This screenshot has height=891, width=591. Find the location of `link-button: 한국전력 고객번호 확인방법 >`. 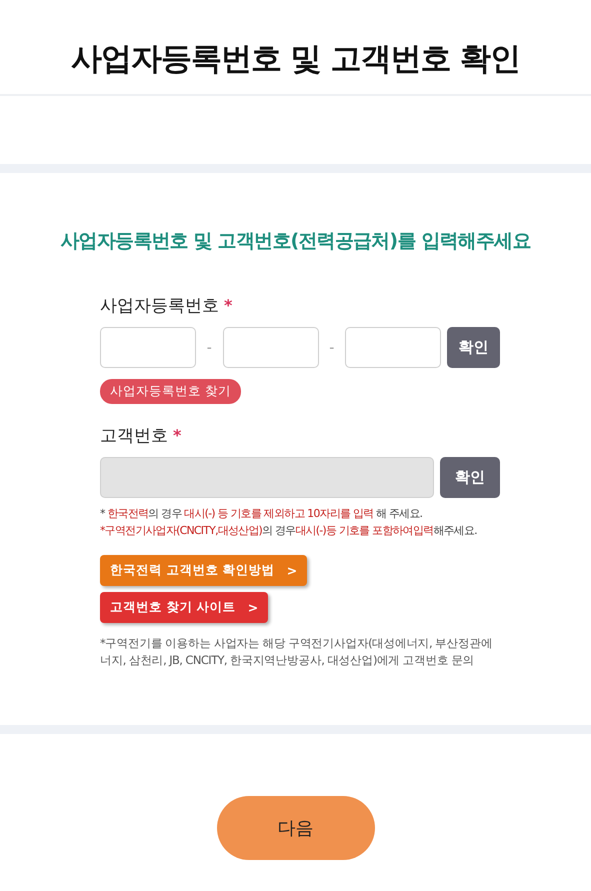

link-button: 한국전력 고객번호 확인방법 > is located at coordinates (204, 570).